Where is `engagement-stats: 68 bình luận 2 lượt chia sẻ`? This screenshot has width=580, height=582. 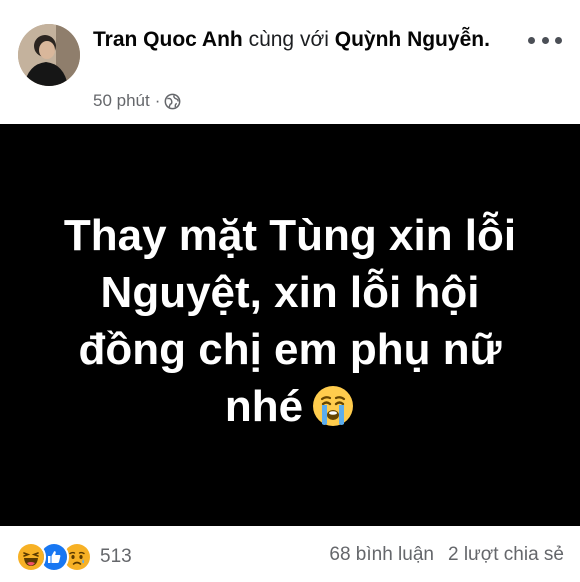
engagement-stats: 68 bình luận 2 lượt chia sẻ is located at coordinates (446, 555).